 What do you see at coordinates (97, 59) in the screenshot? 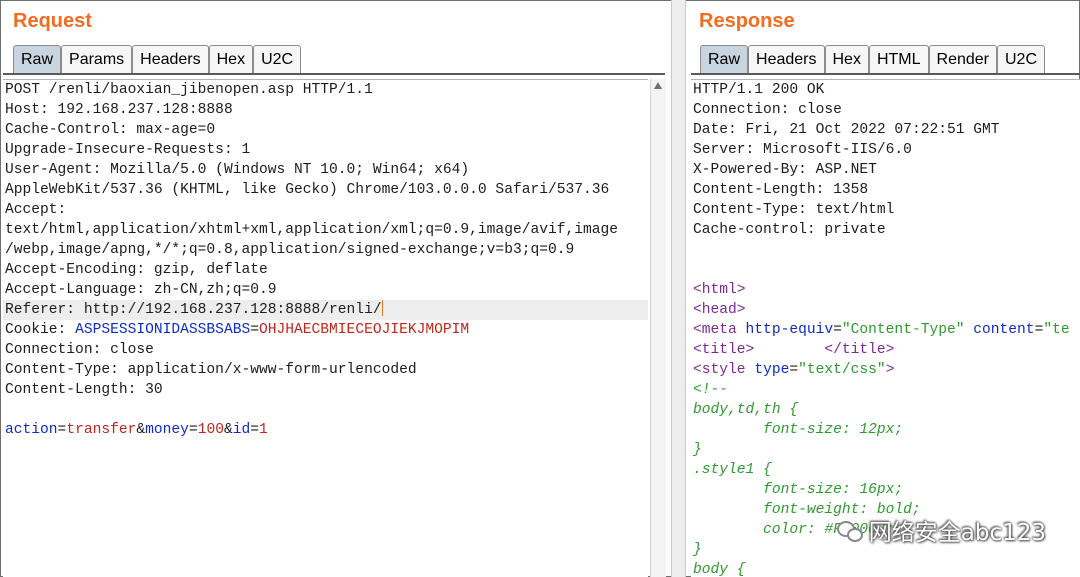
I see `request-tab-params: Params` at bounding box center [97, 59].